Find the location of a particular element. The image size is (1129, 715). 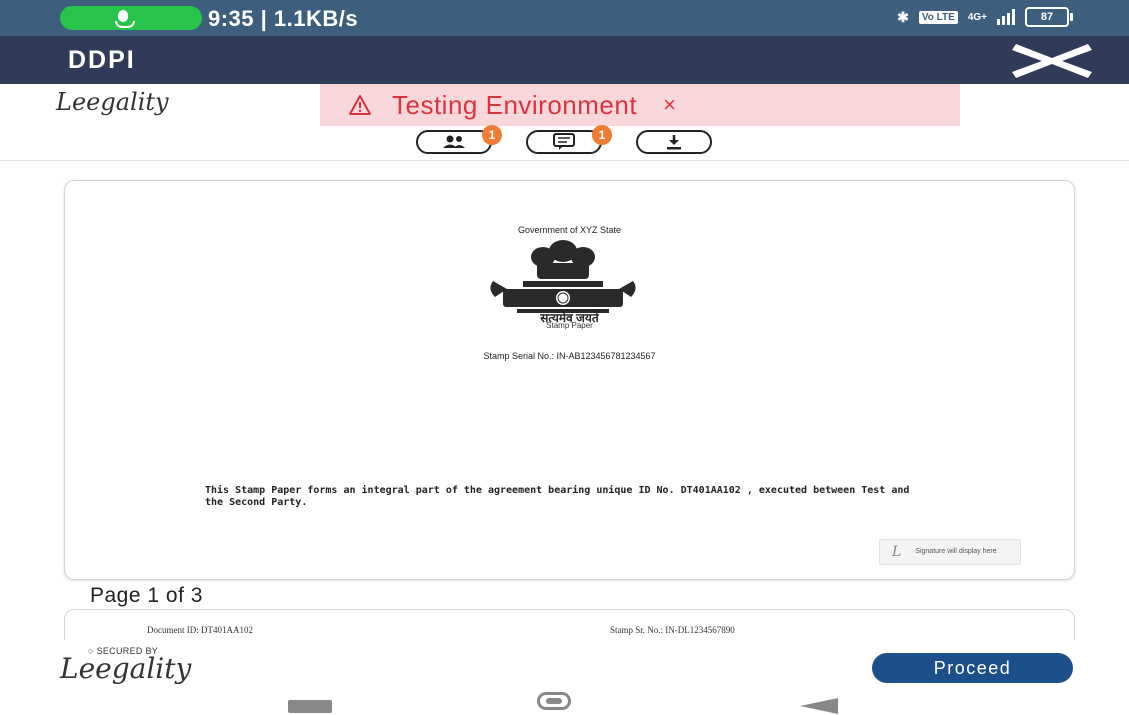

testing-environment-banner: Testing Environment × is located at coordinates (640, 105).